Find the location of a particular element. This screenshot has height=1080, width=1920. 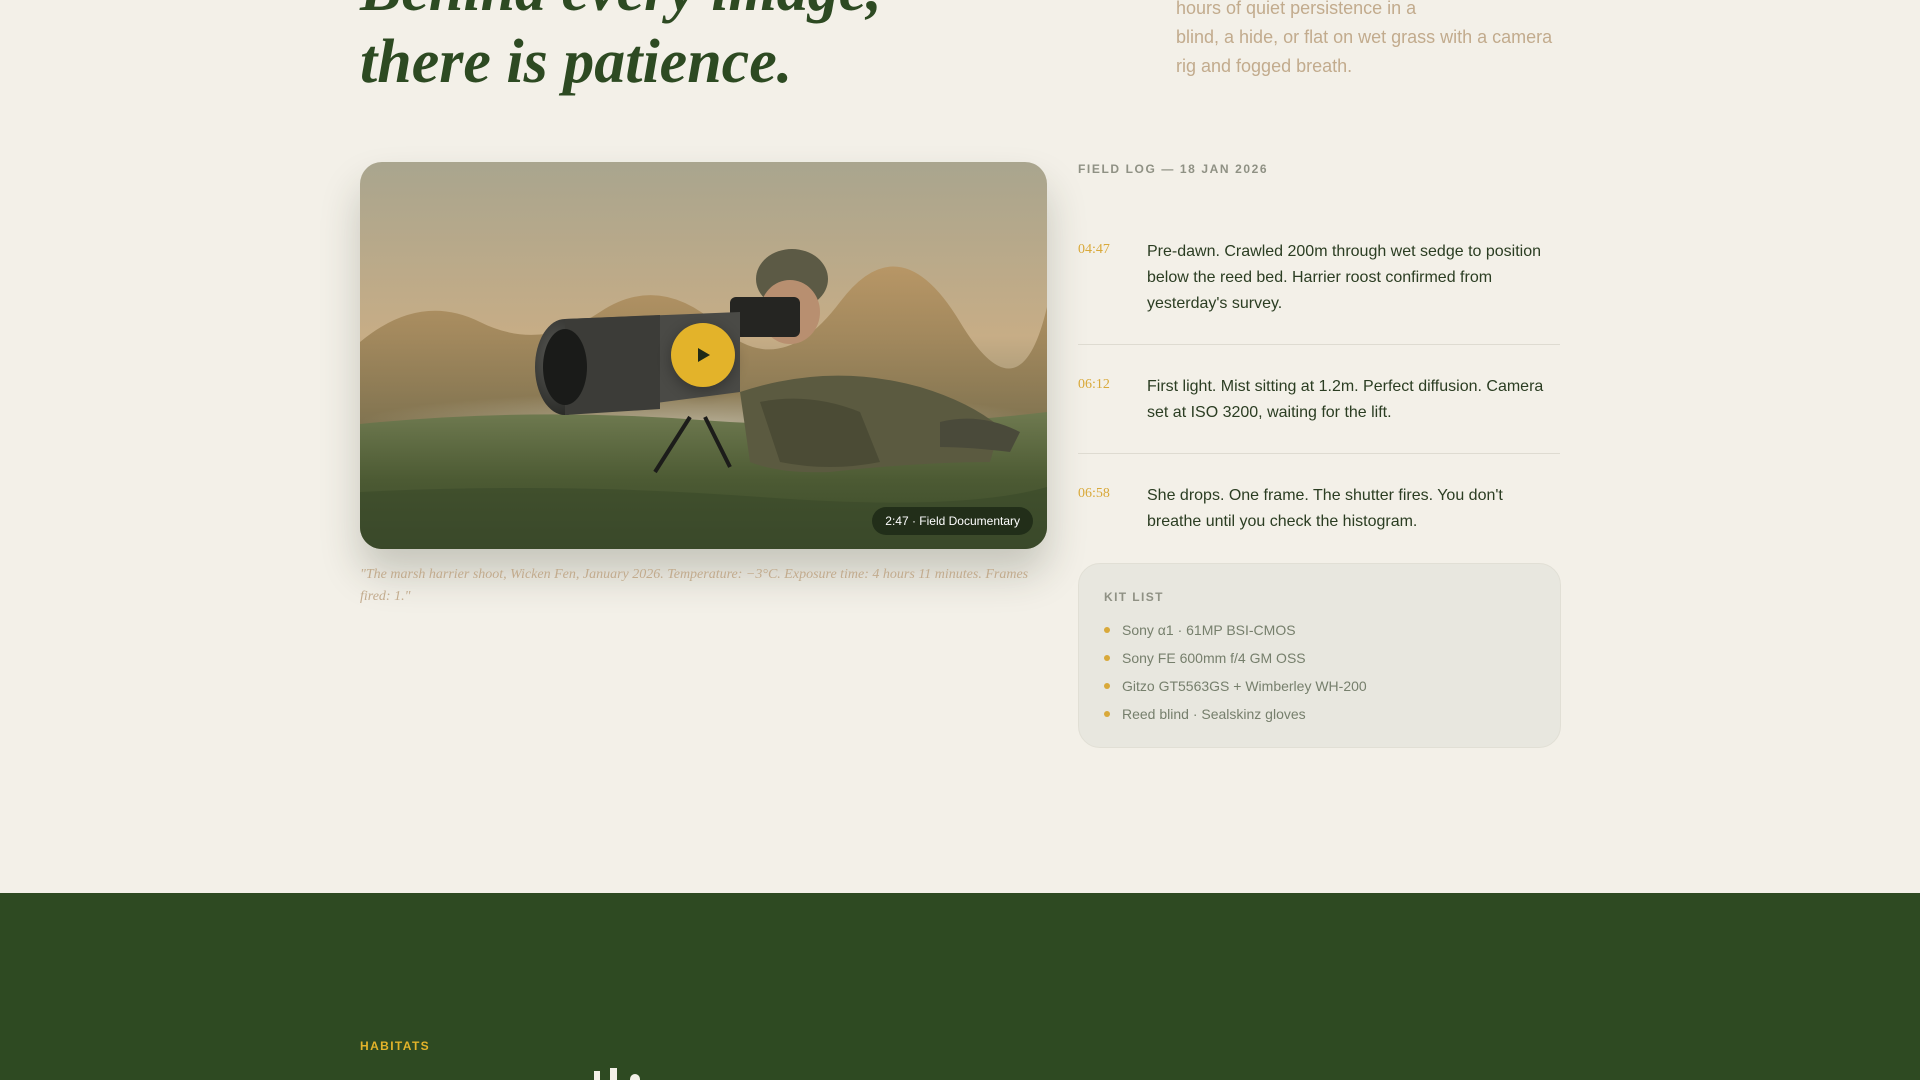

log-entry-time: 06:58 is located at coordinates (1094, 493).